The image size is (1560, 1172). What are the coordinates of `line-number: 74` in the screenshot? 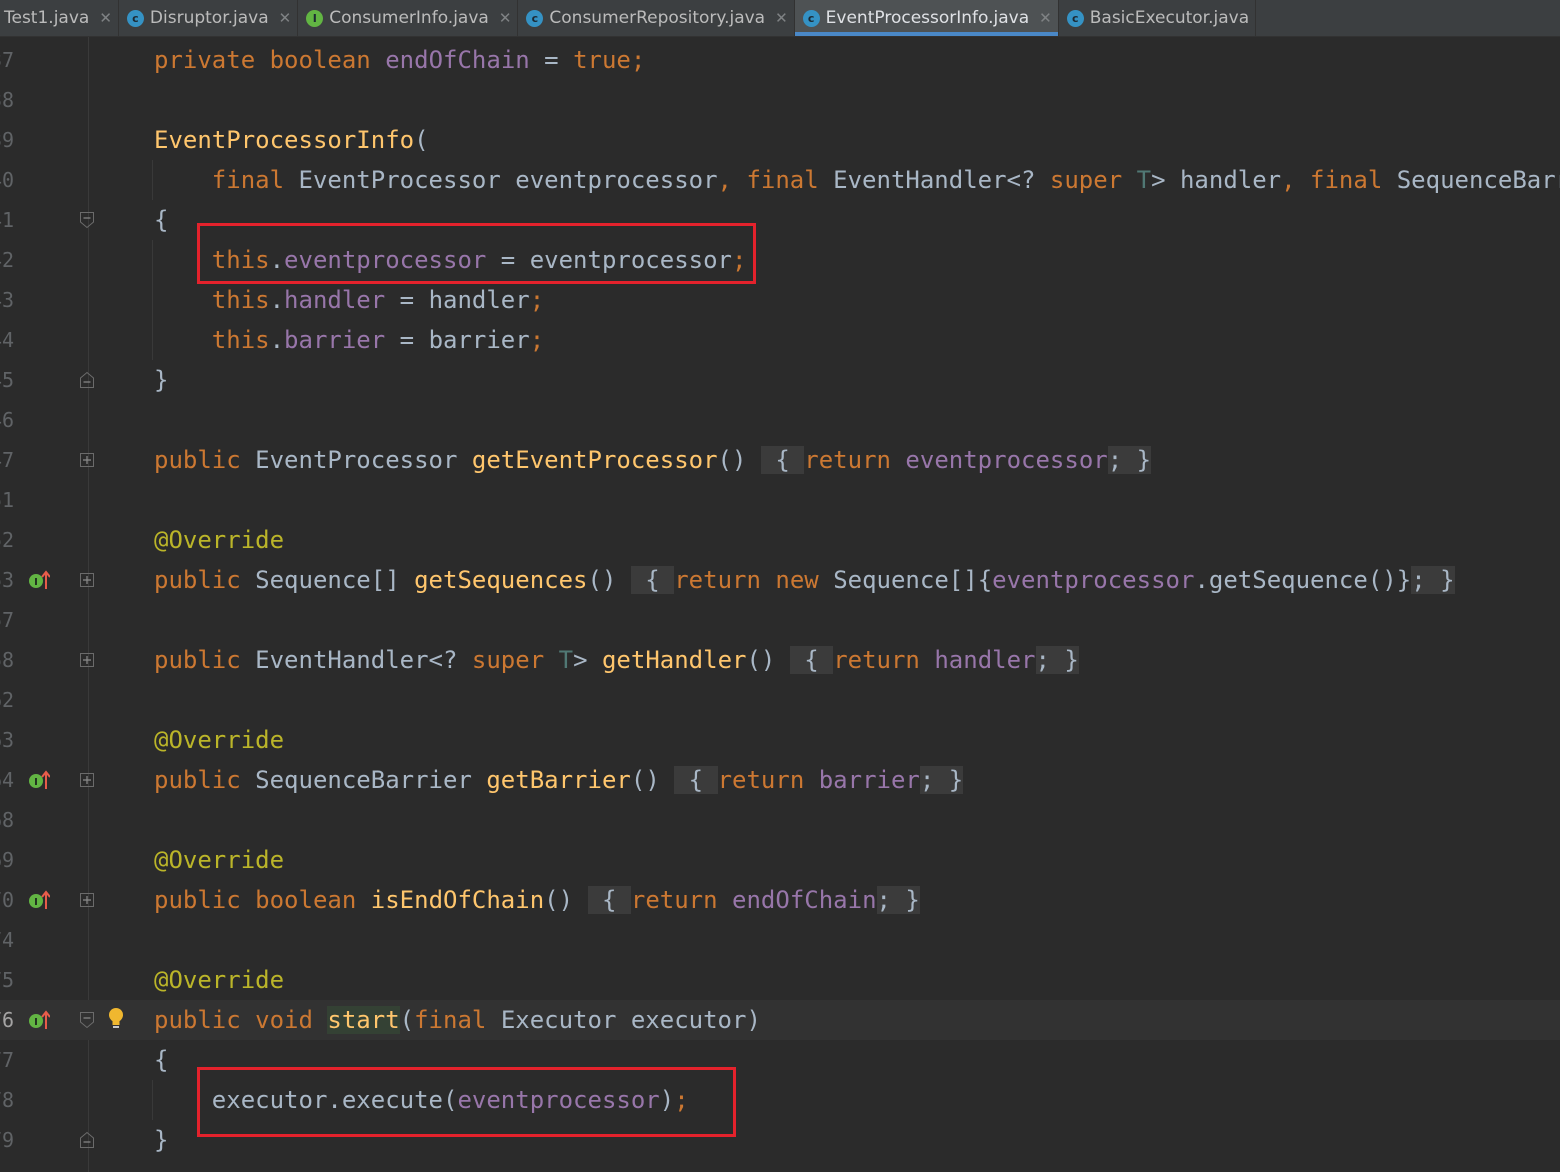 It's located at (7, 940).